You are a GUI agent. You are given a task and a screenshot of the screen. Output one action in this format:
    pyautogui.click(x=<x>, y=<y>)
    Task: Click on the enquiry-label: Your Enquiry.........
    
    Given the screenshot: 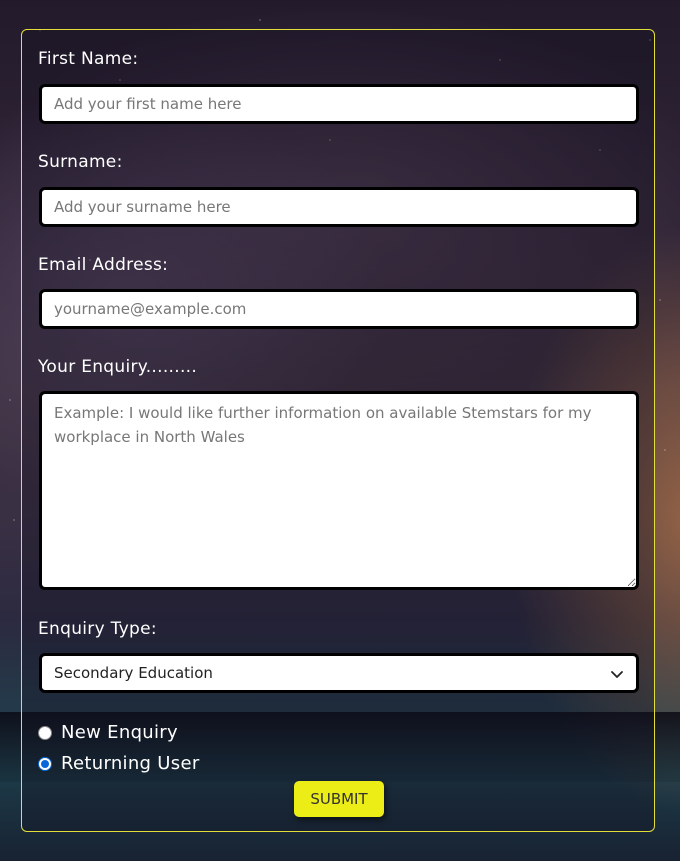 What is the action you would take?
    pyautogui.click(x=118, y=367)
    